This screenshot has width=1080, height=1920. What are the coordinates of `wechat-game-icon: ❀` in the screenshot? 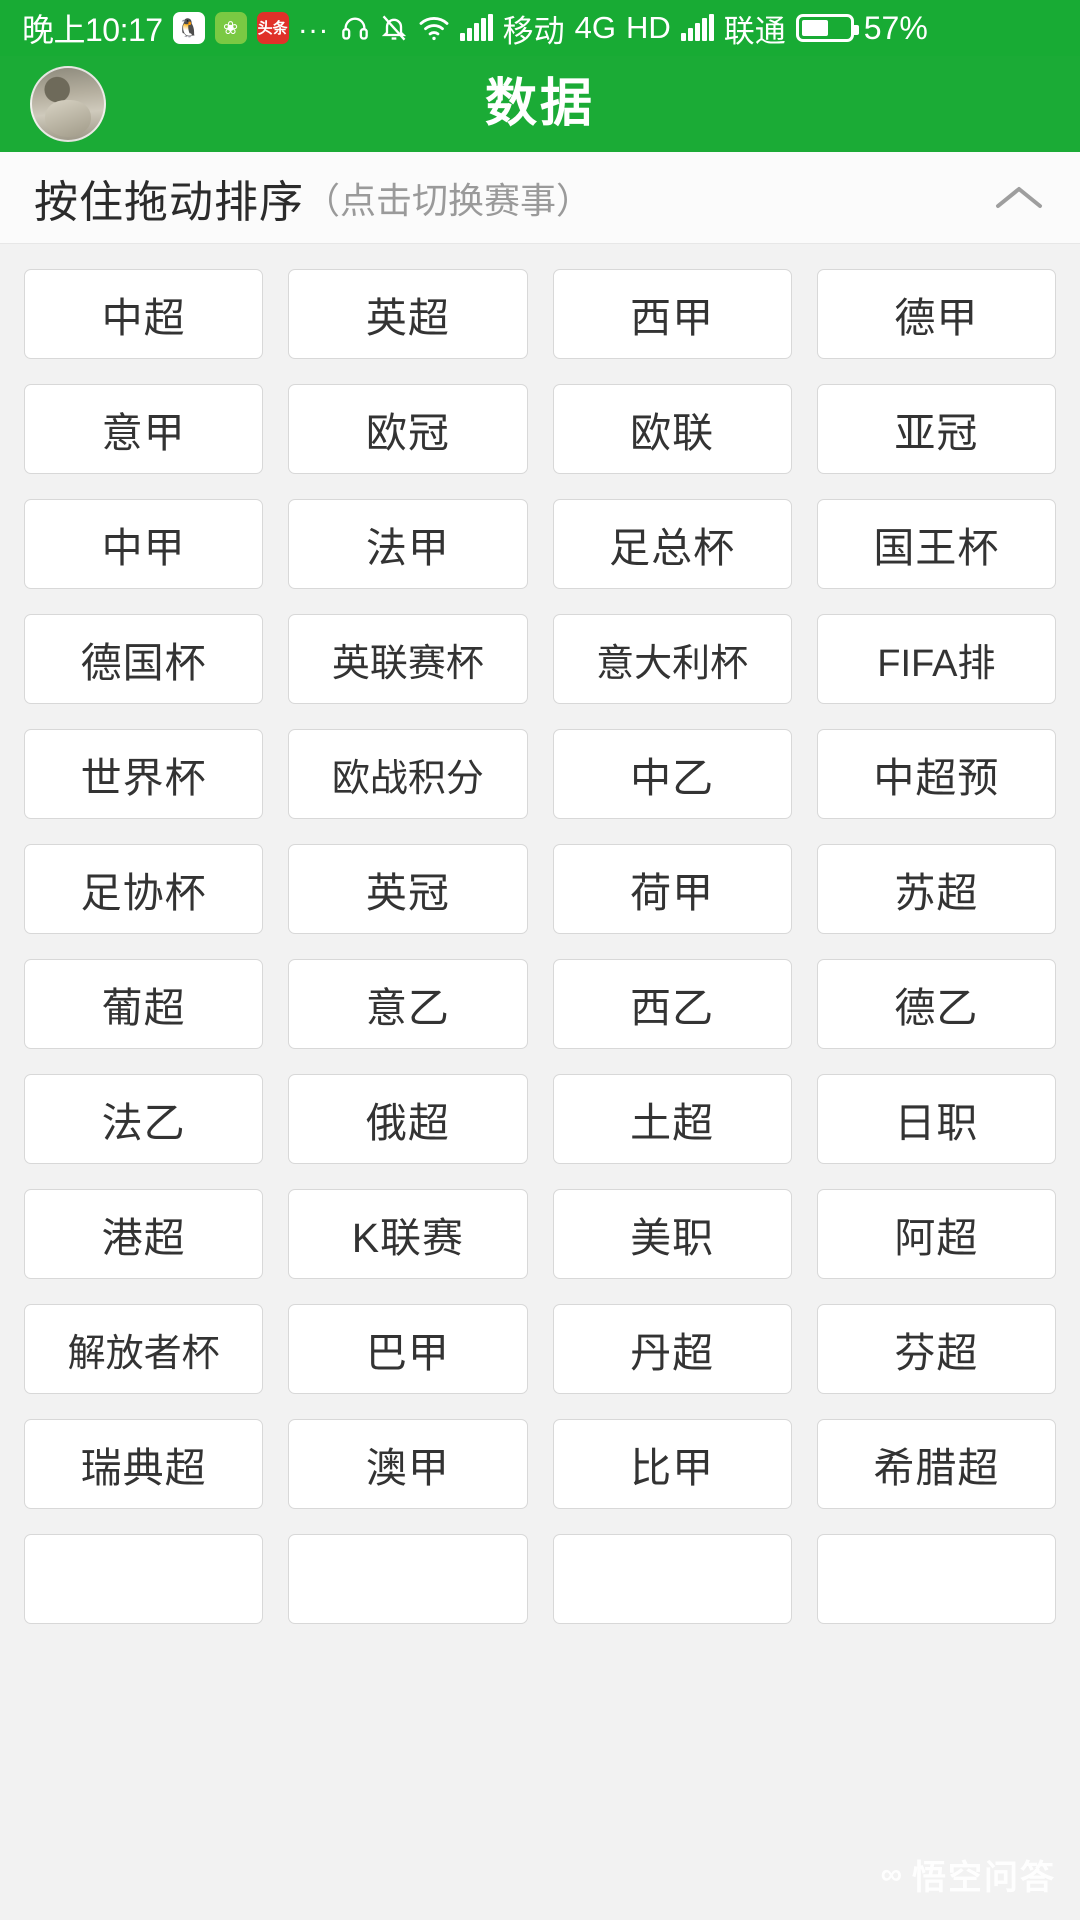 It's located at (230, 28).